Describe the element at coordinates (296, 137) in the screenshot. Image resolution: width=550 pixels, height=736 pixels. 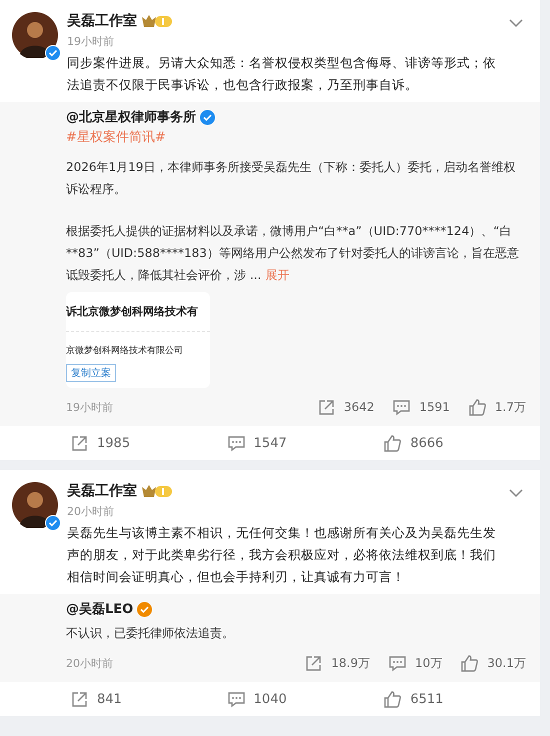
I see `hashtag-link: #星权案件简讯#` at that location.